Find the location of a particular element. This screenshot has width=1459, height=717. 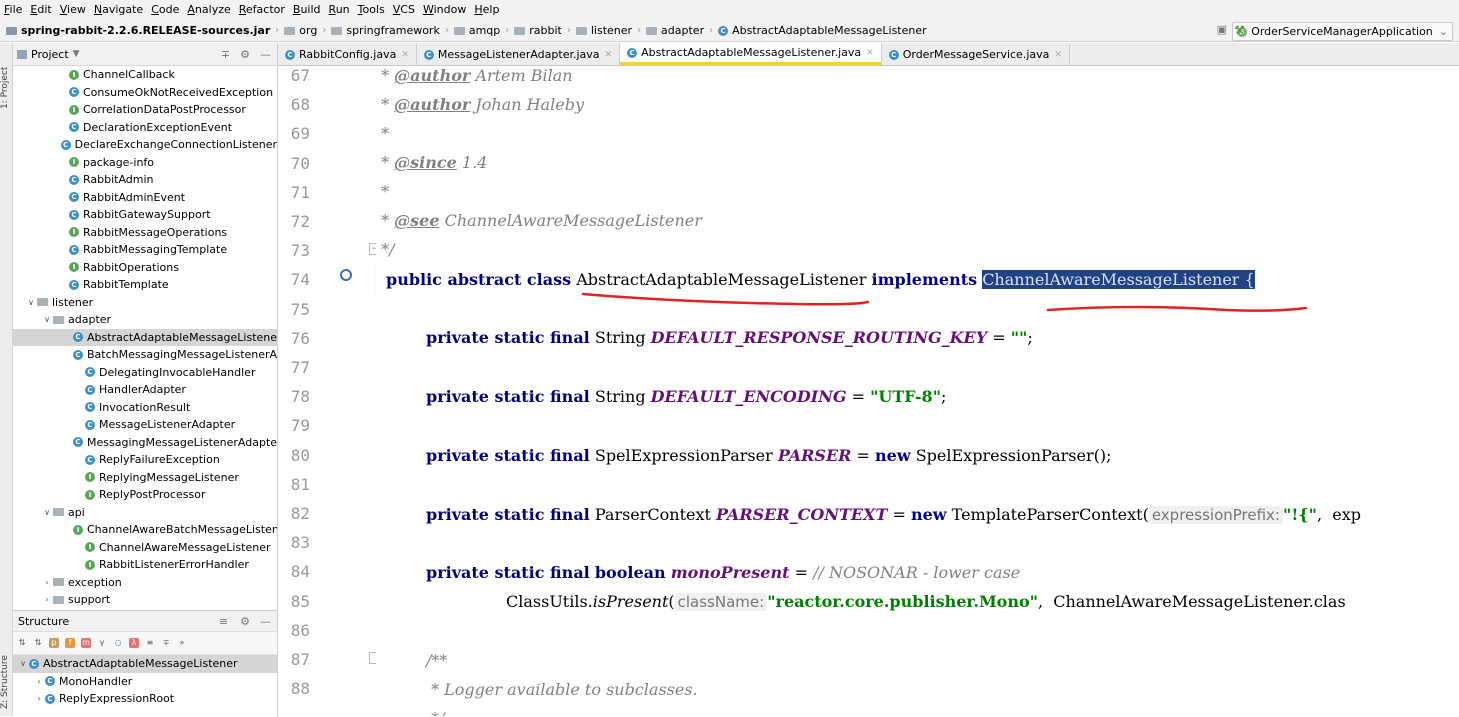

structure-tool-tab: Z: Structure is located at coordinates (6, 676).